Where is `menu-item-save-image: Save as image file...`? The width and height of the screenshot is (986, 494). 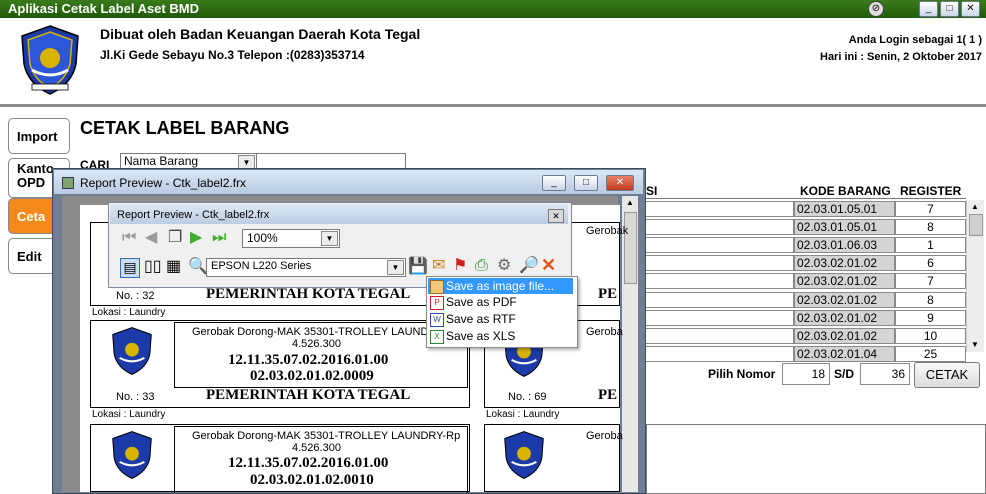 menu-item-save-image: Save as image file... is located at coordinates (500, 286).